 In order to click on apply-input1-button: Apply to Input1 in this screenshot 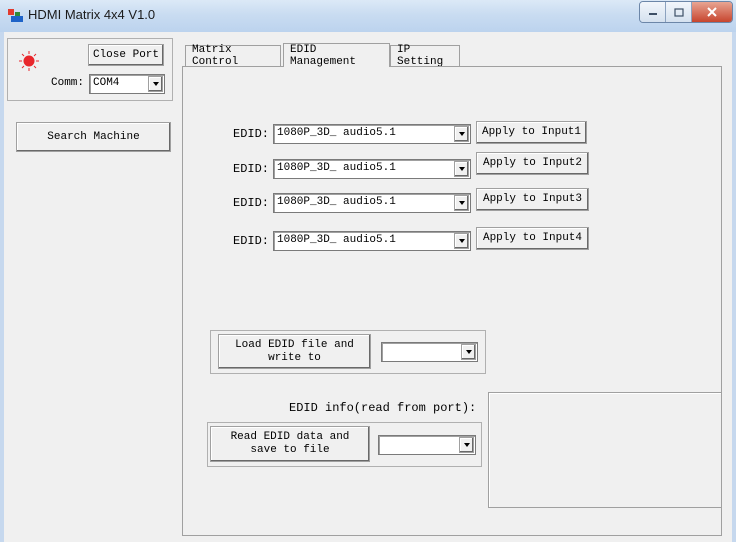, I will do `click(531, 132)`.